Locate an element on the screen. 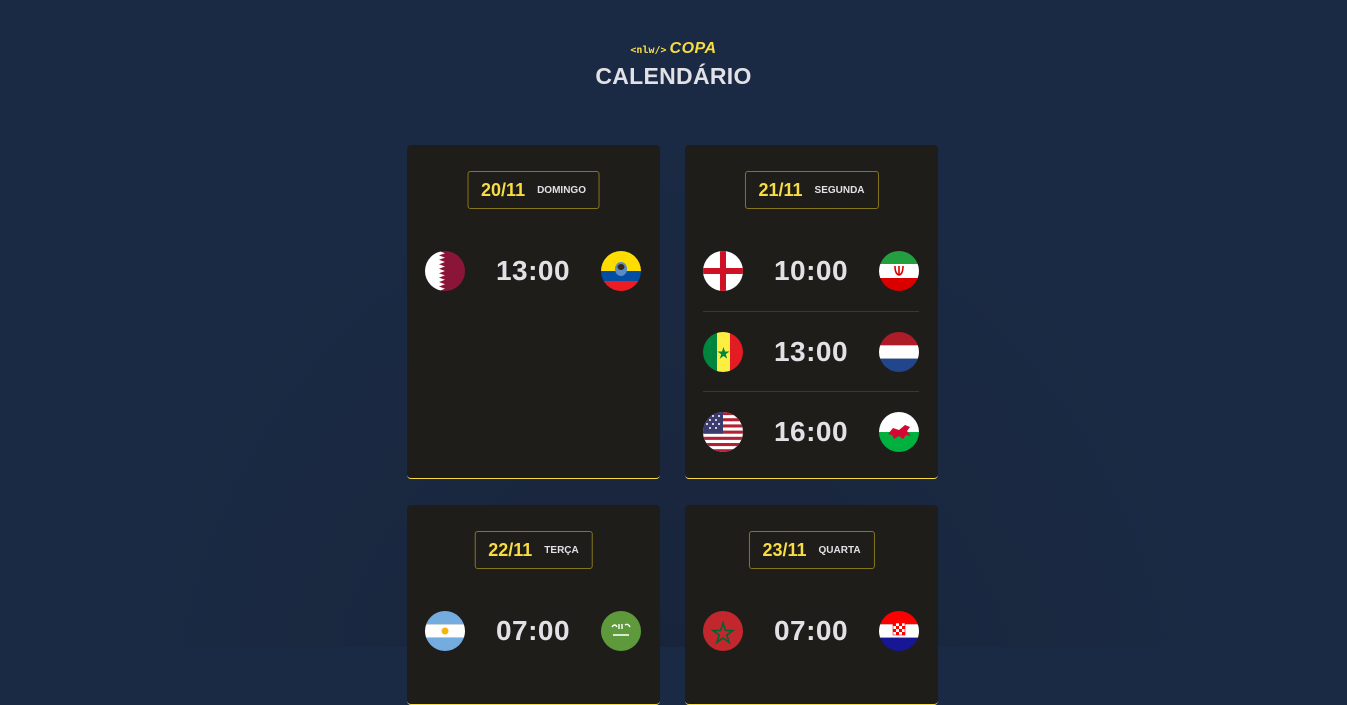 This screenshot has height=705, width=1347. day-card: 20/11 DOMINGO 13:00 is located at coordinates (533, 312).